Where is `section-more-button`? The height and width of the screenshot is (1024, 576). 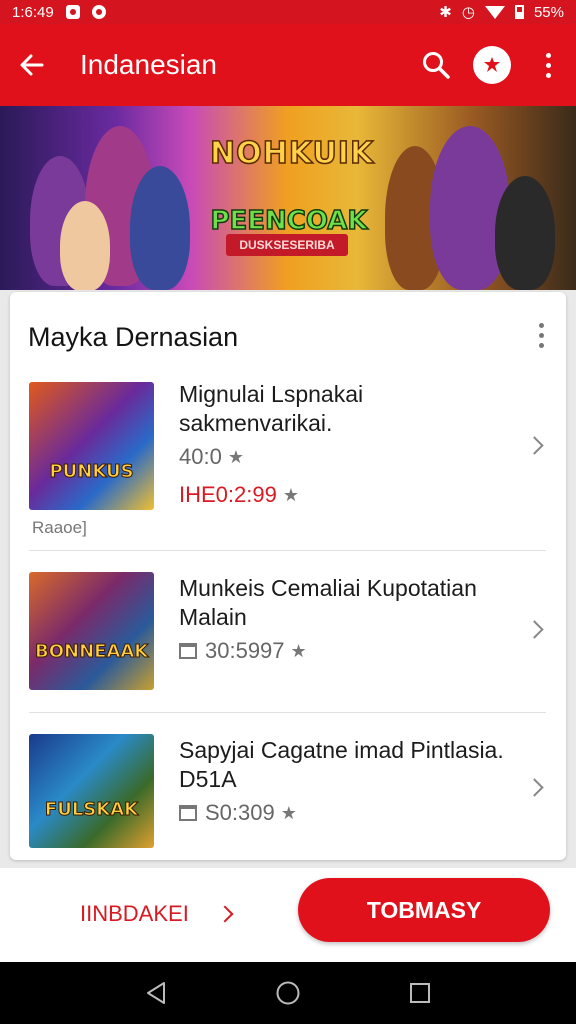
section-more-button is located at coordinates (541, 335).